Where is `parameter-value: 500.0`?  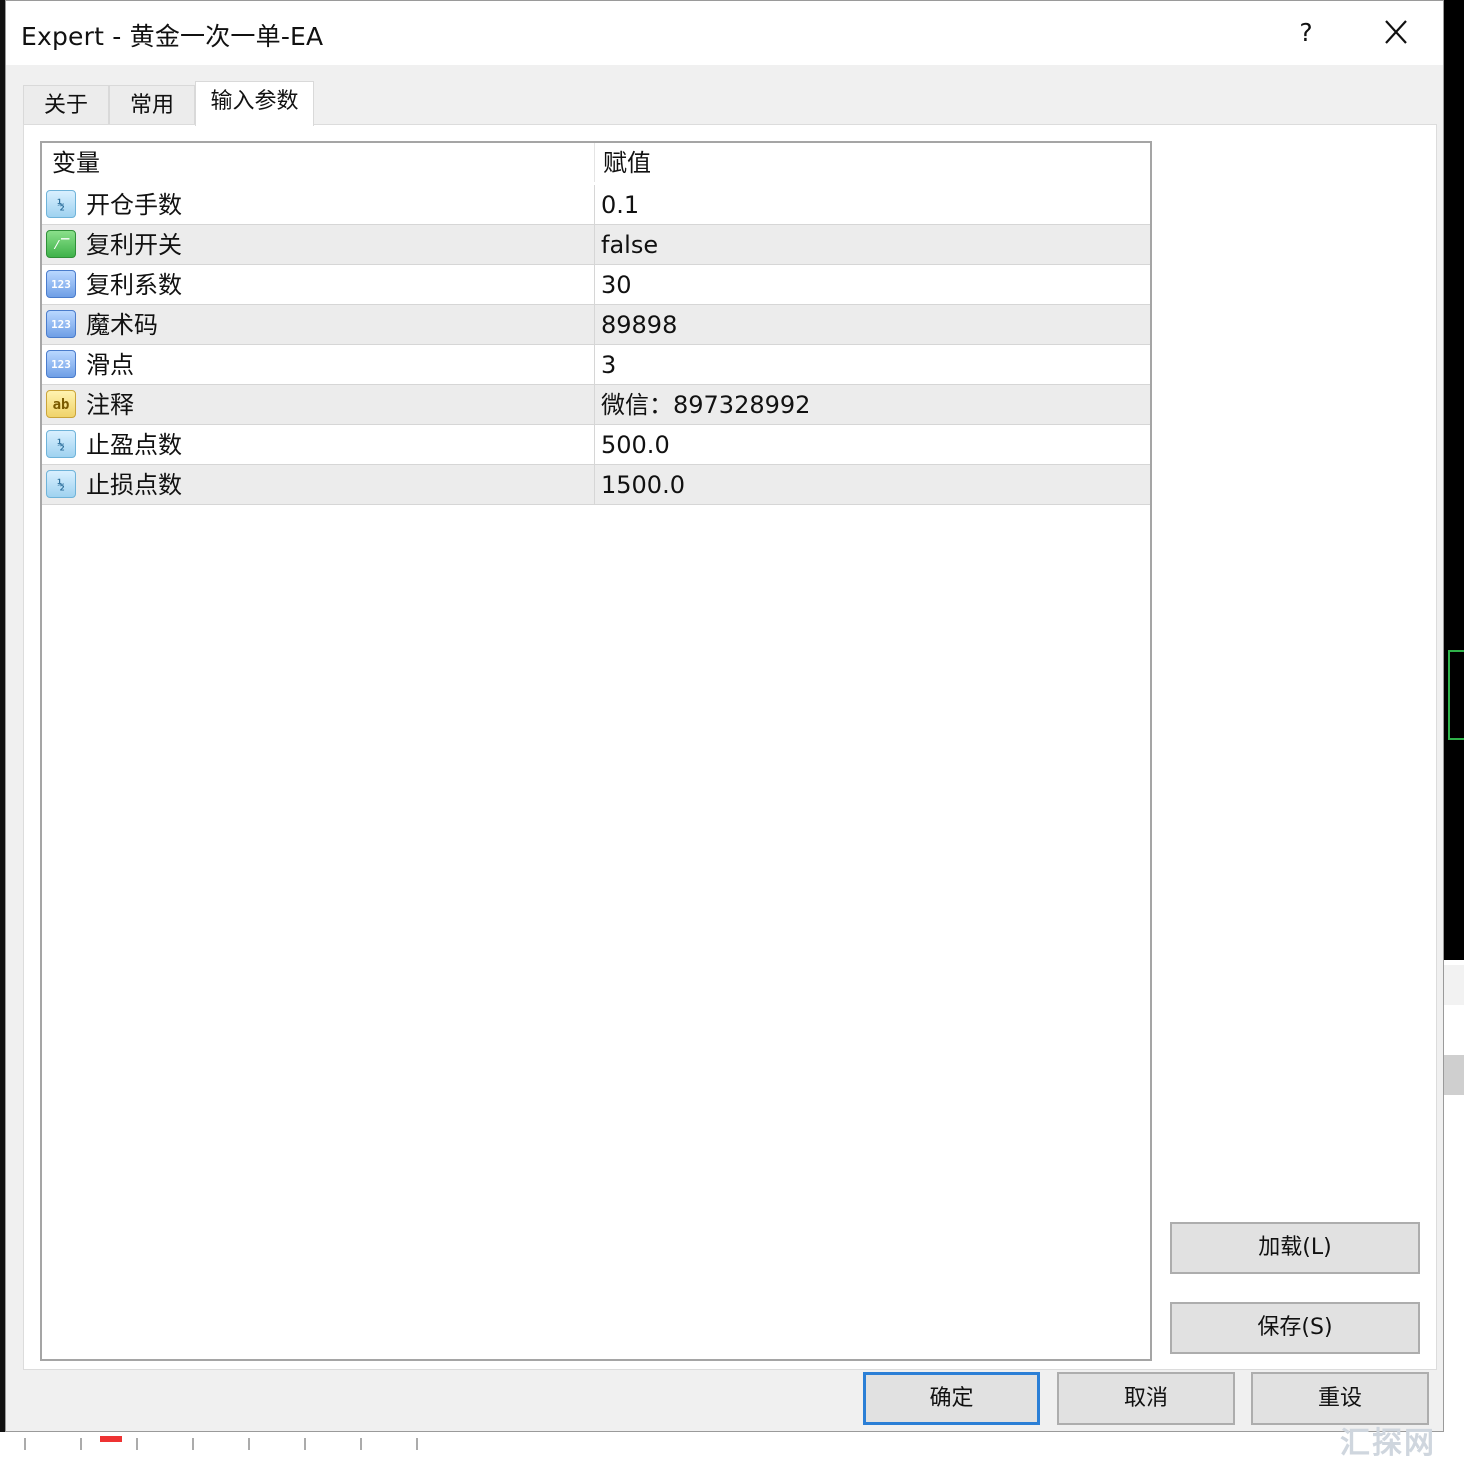
parameter-value: 500.0 is located at coordinates (635, 444).